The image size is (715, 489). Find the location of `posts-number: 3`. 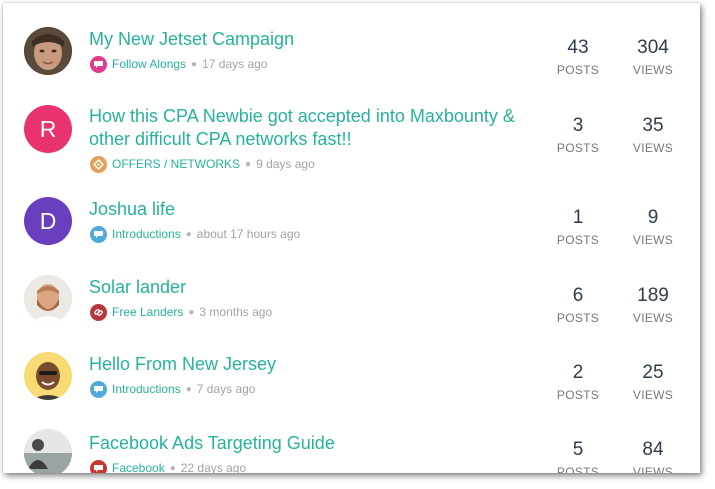

posts-number: 3 is located at coordinates (578, 125).